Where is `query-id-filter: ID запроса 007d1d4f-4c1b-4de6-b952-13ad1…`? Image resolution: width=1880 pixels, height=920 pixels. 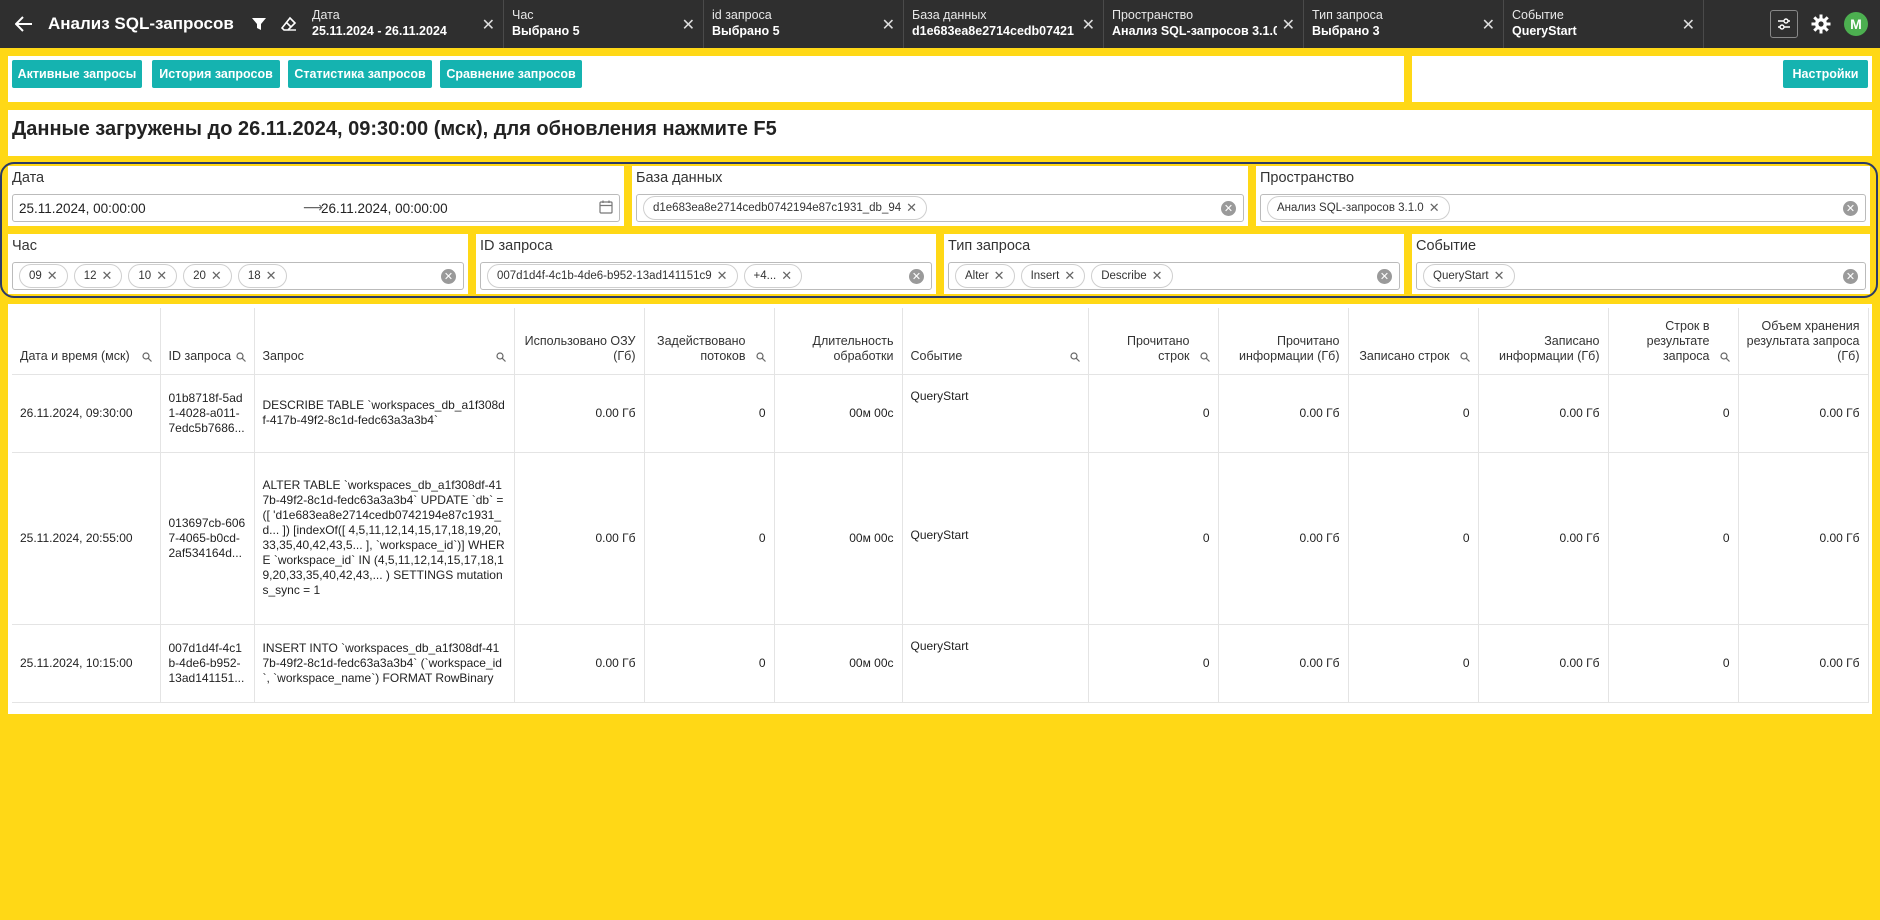
query-id-filter: ID запроса 007d1d4f-4c1b-4de6-b952-13ad1… is located at coordinates (706, 264).